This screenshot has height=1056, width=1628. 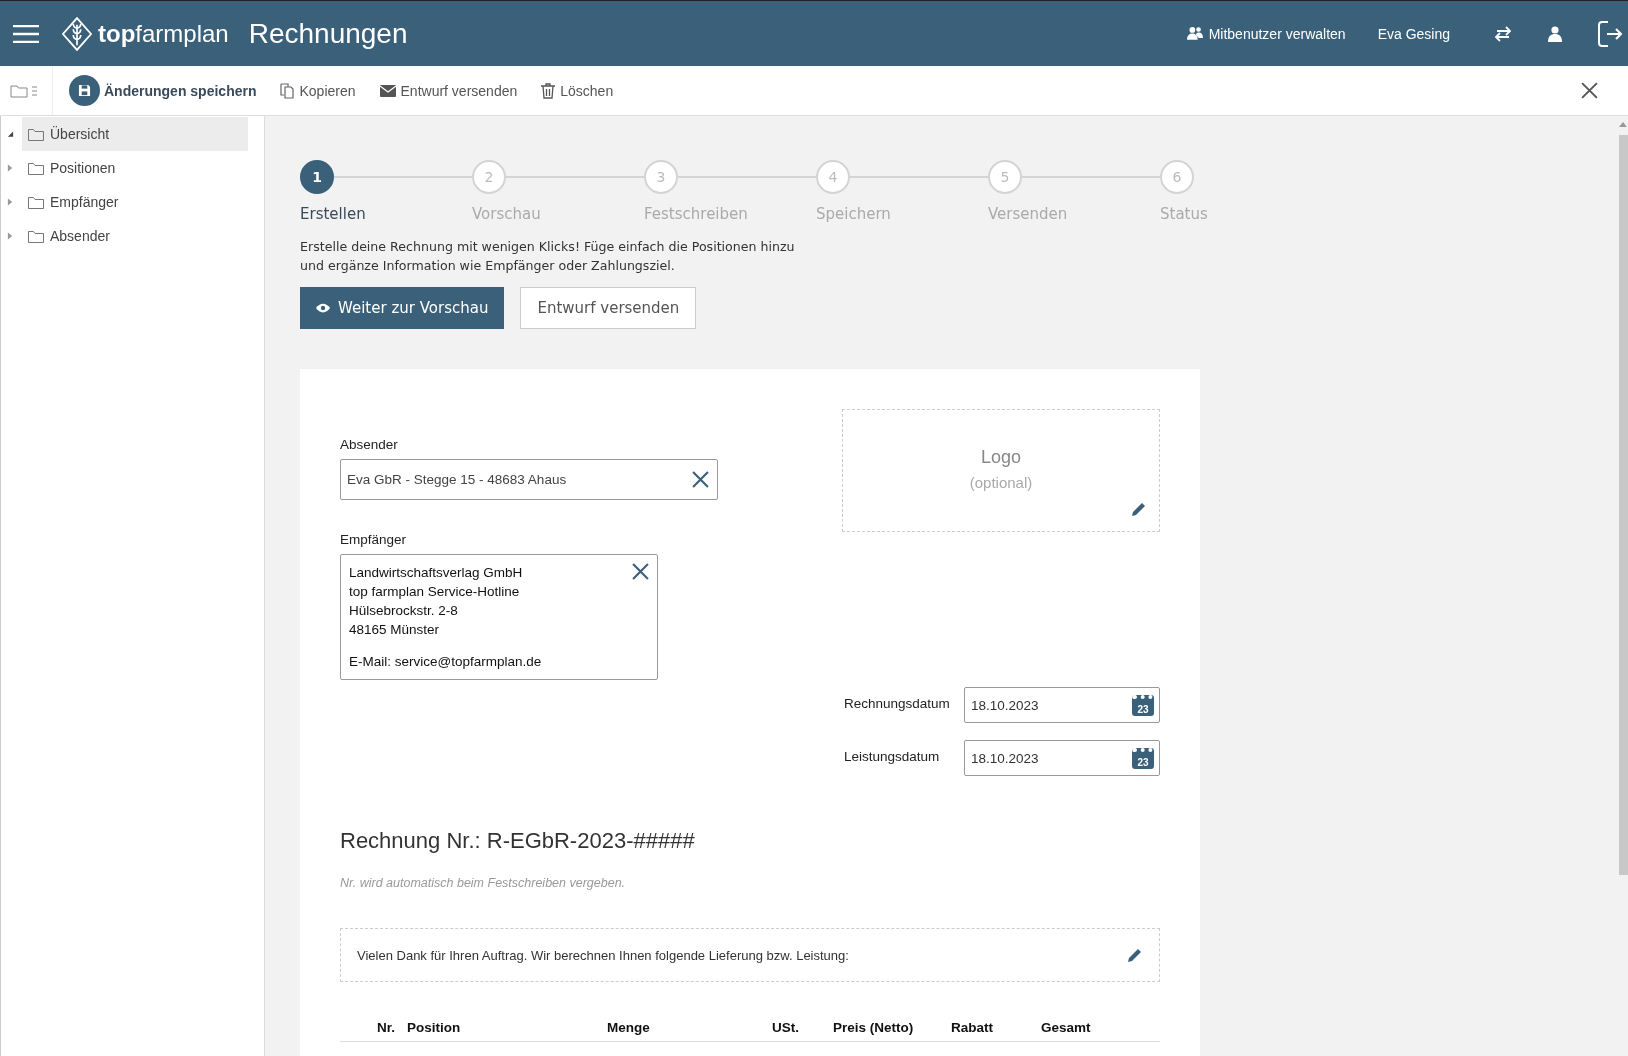 What do you see at coordinates (163, 90) in the screenshot?
I see `toolbar-button: Änderungen speichern` at bounding box center [163, 90].